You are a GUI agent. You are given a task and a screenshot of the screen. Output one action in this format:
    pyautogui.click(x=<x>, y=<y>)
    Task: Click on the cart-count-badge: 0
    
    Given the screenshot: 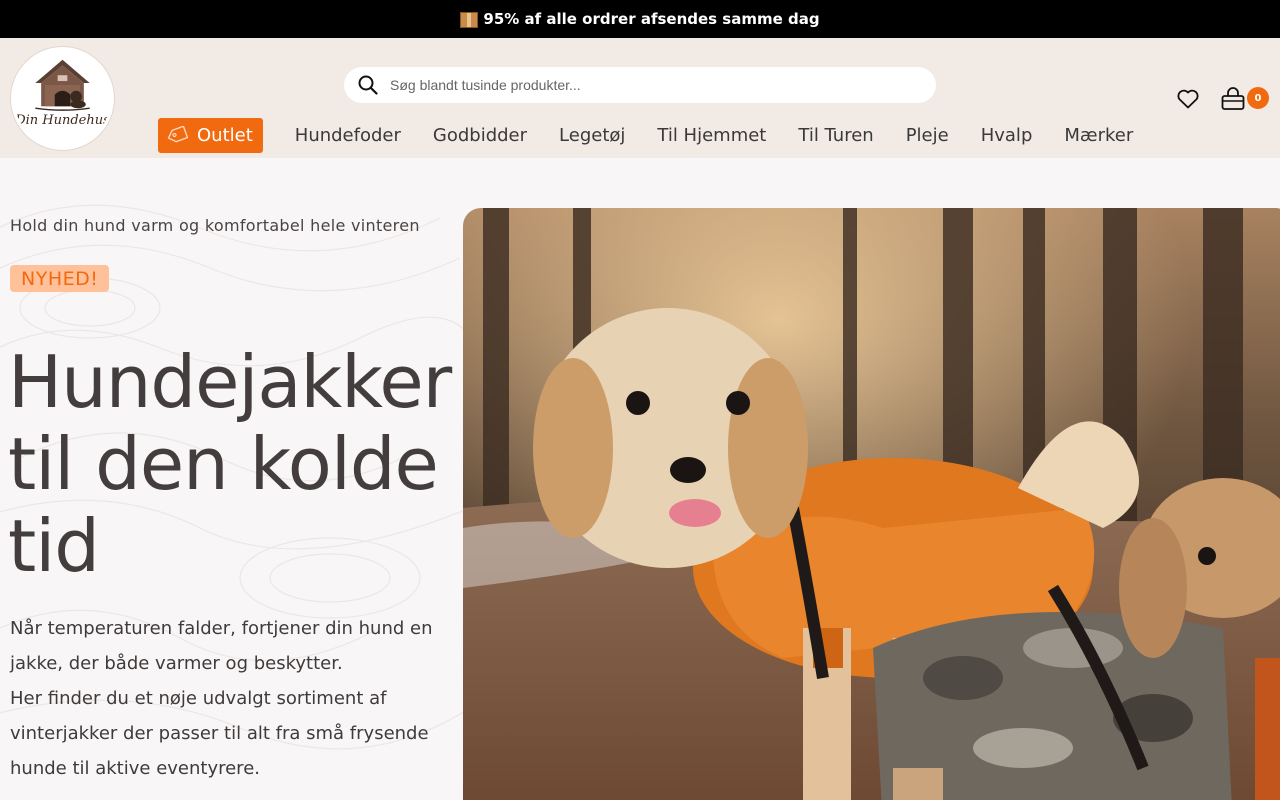 What is the action you would take?
    pyautogui.click(x=1258, y=98)
    